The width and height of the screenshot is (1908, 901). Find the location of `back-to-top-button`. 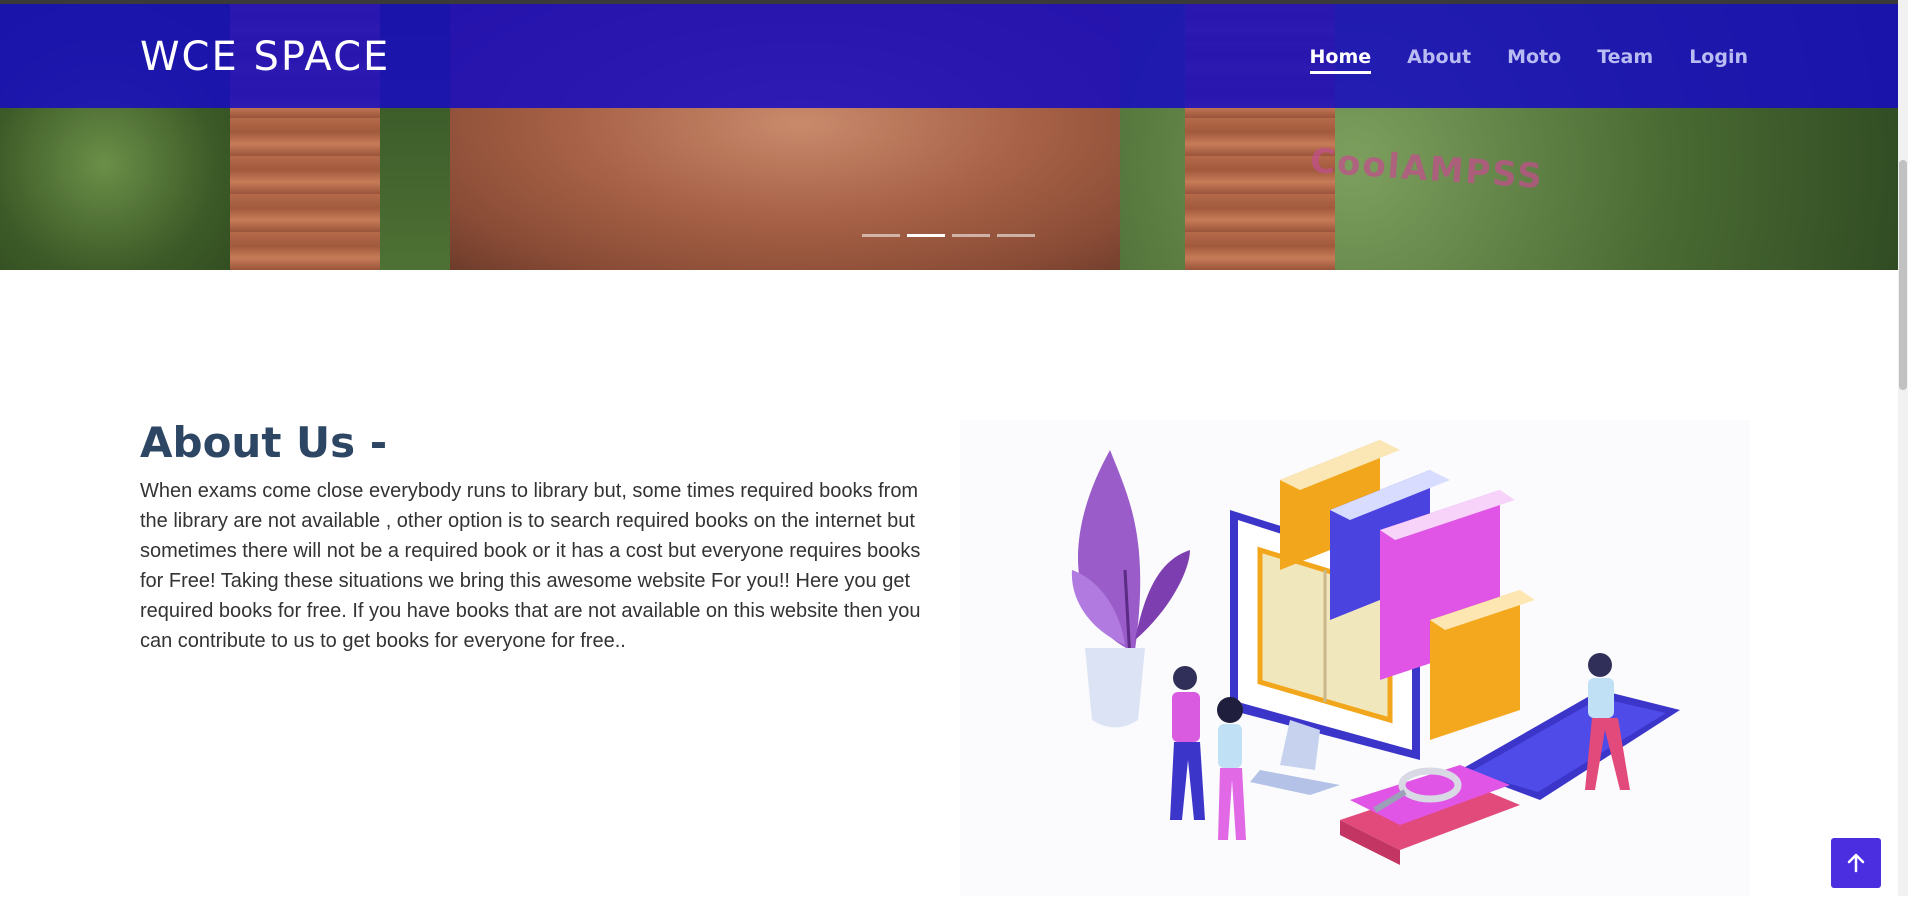

back-to-top-button is located at coordinates (1856, 863).